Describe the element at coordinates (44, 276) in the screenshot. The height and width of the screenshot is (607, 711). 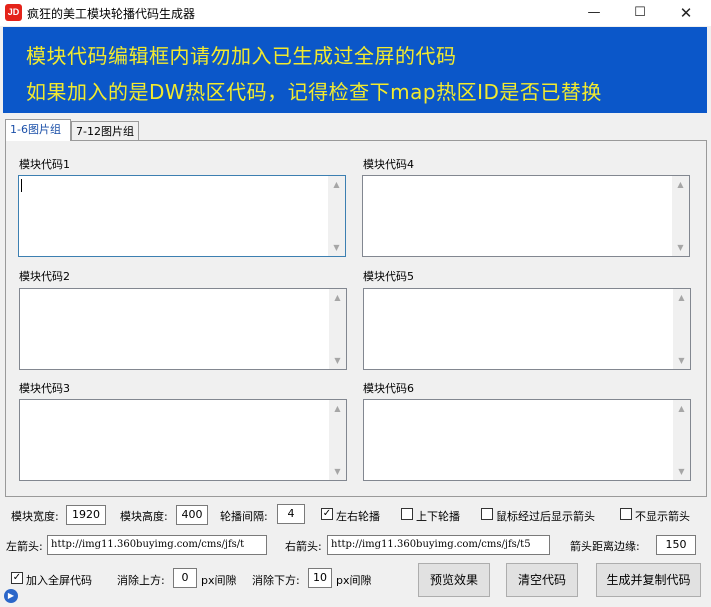
I see `module-2-label: 模块代码2` at that location.